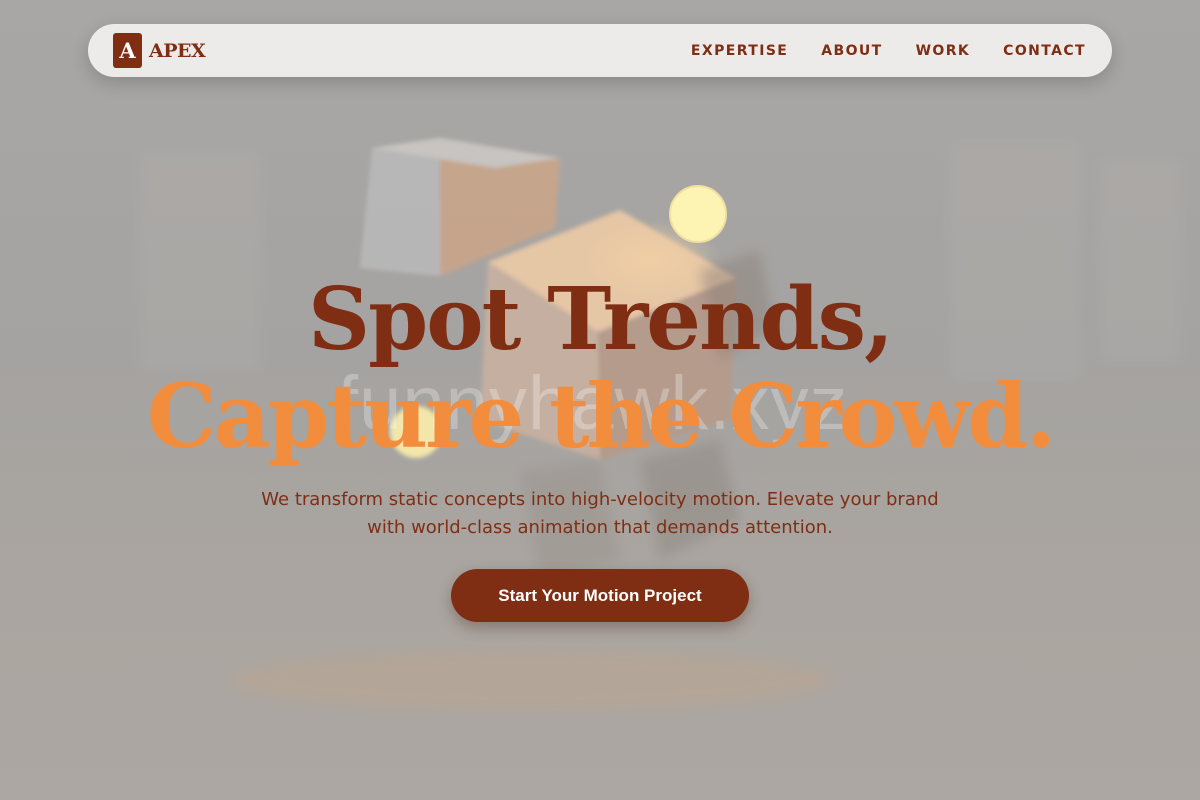  What do you see at coordinates (1044, 51) in the screenshot?
I see `nav-link-contact: CONTACT` at bounding box center [1044, 51].